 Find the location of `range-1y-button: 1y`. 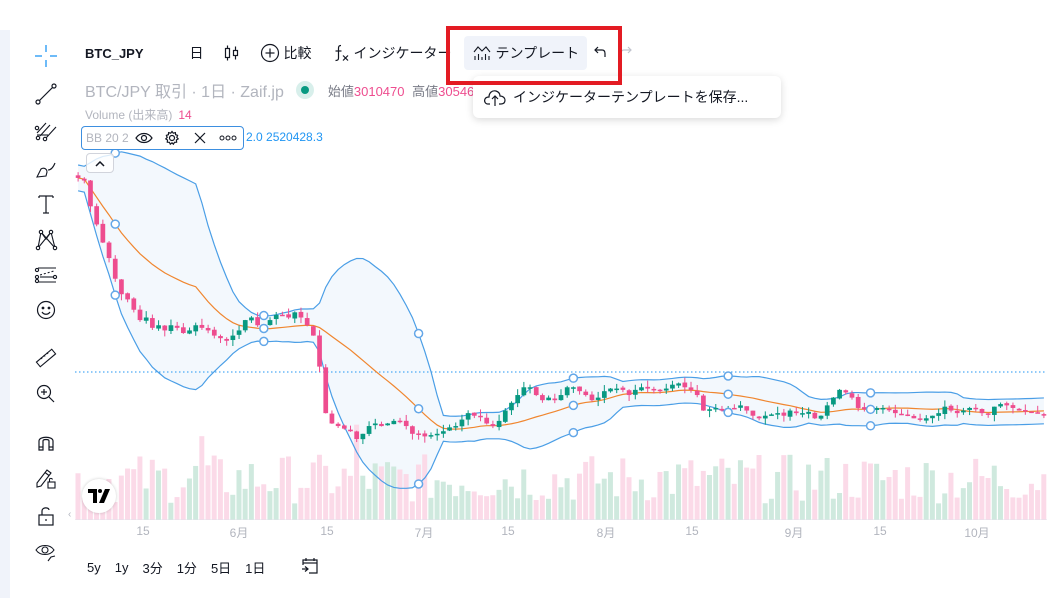

range-1y-button: 1y is located at coordinates (122, 567).